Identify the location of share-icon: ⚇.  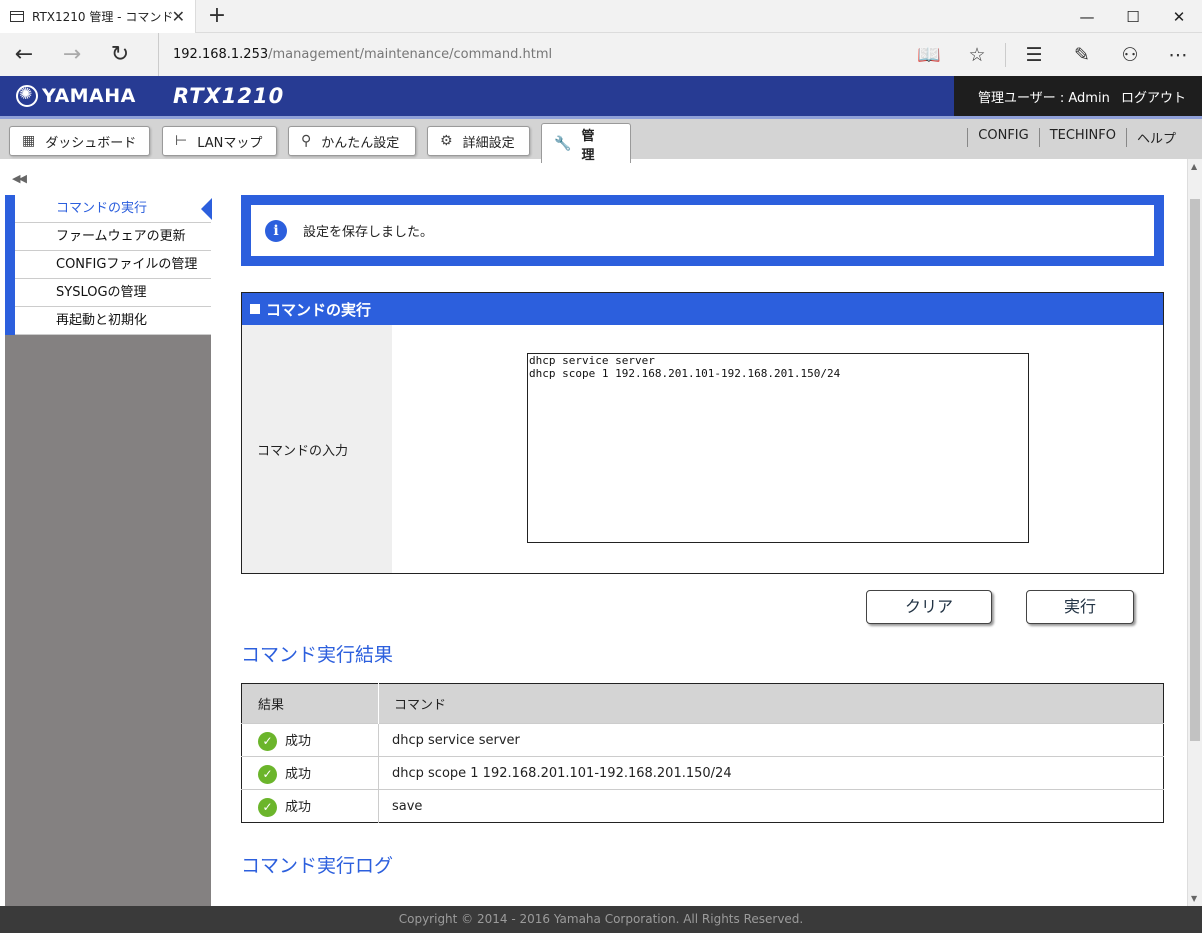
(1130, 55).